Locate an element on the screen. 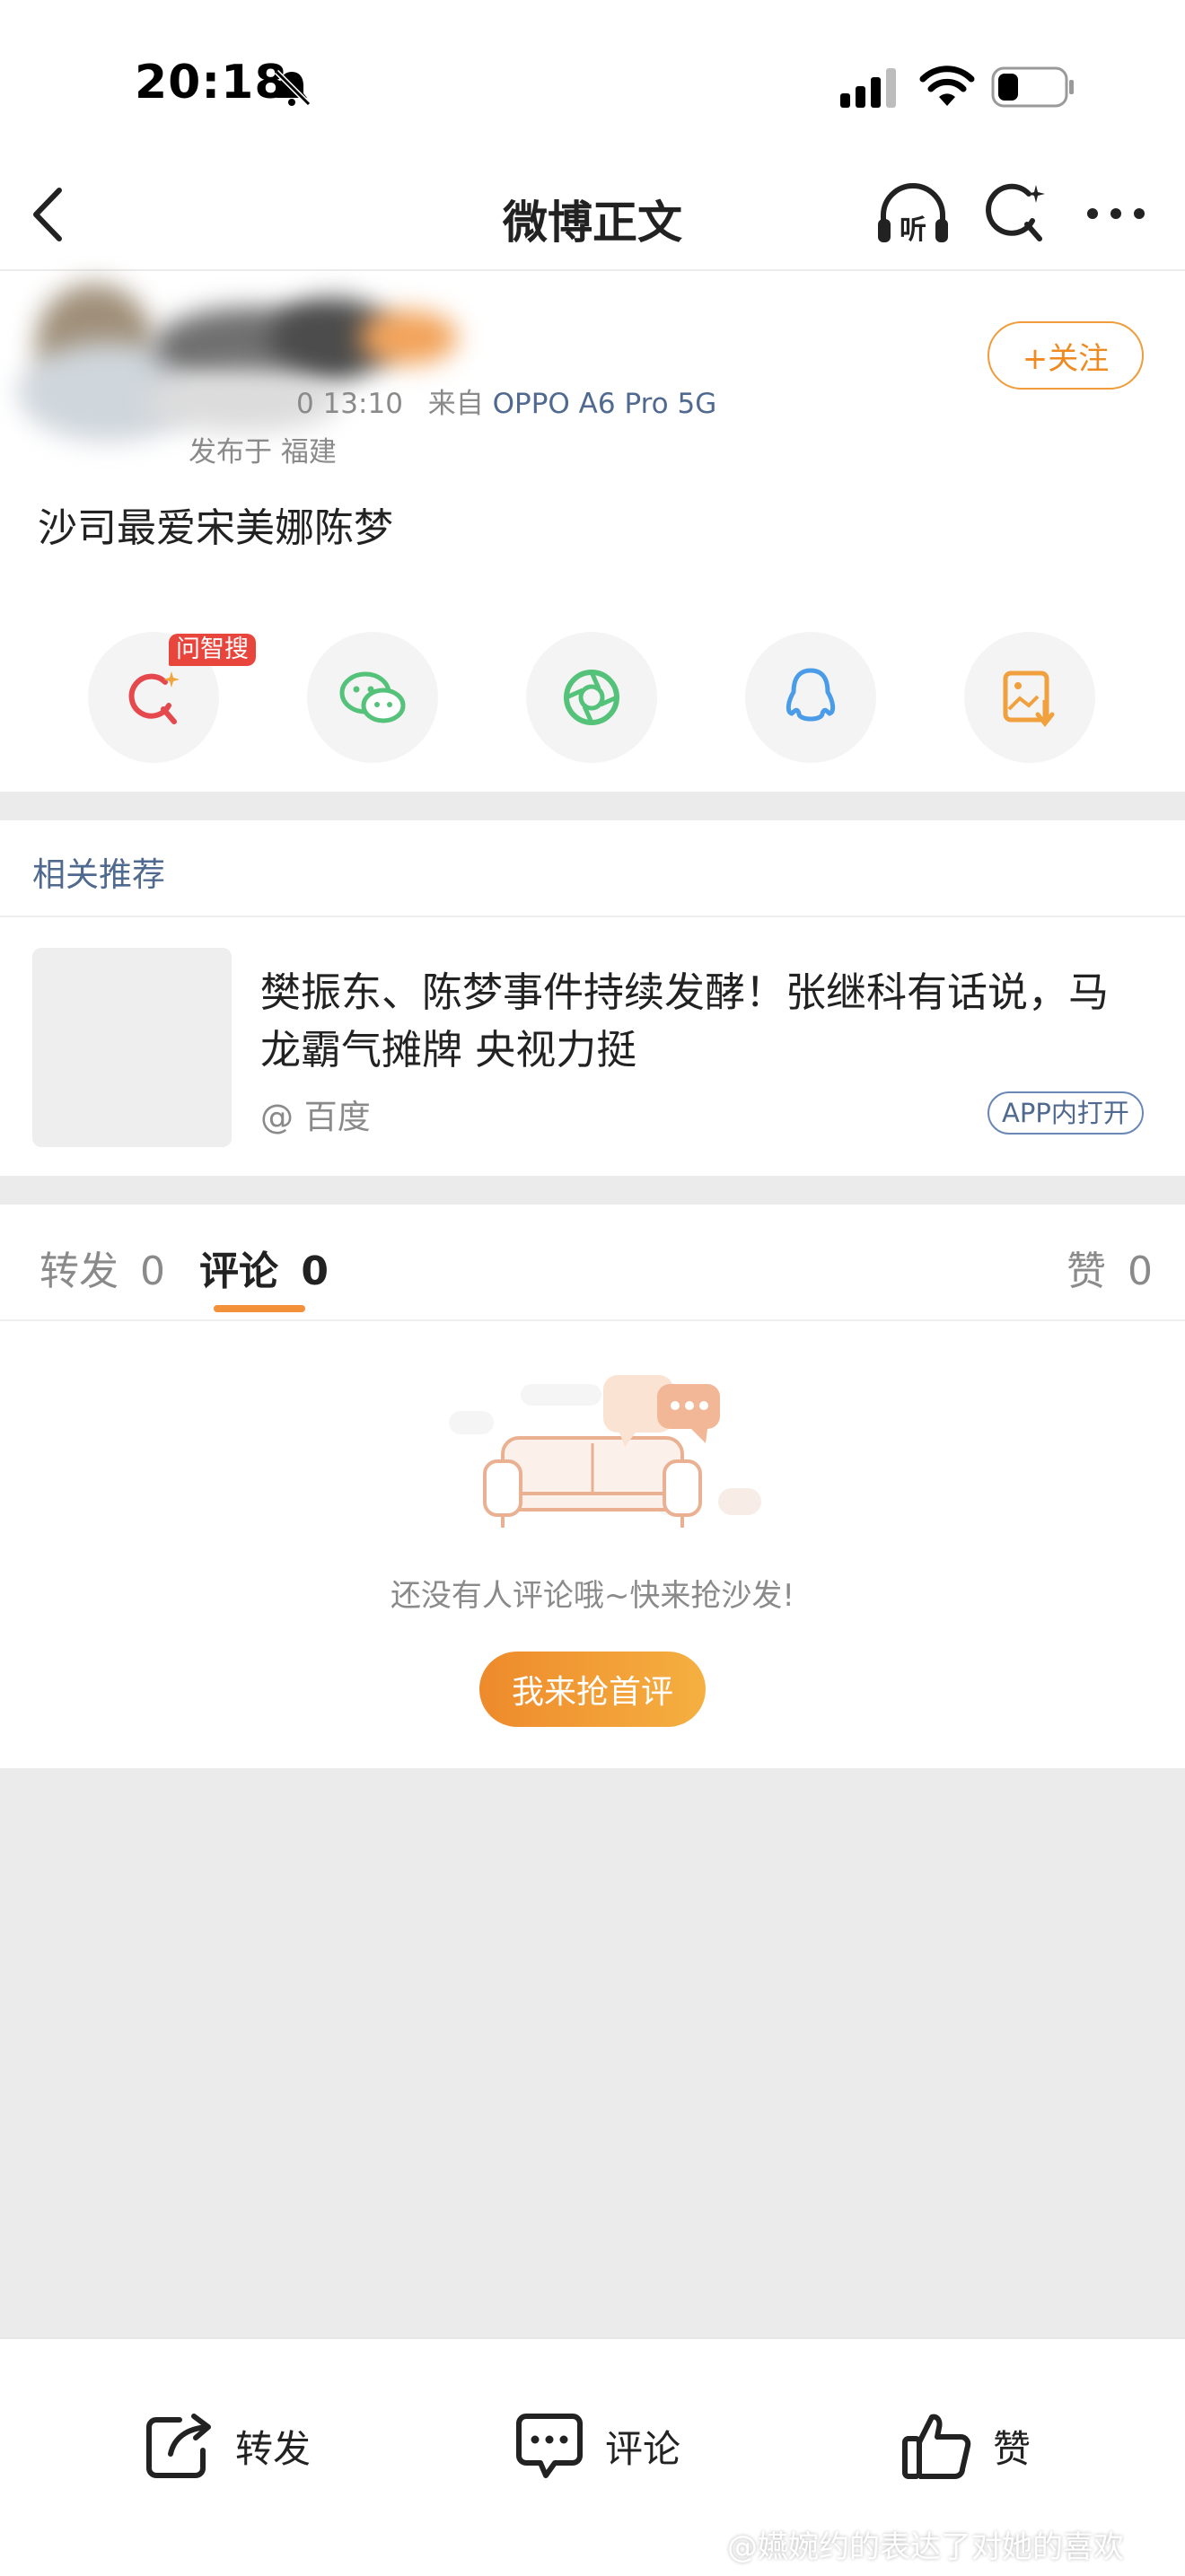 The height and width of the screenshot is (2576, 1185). ai-search-icon is located at coordinates (154, 697).